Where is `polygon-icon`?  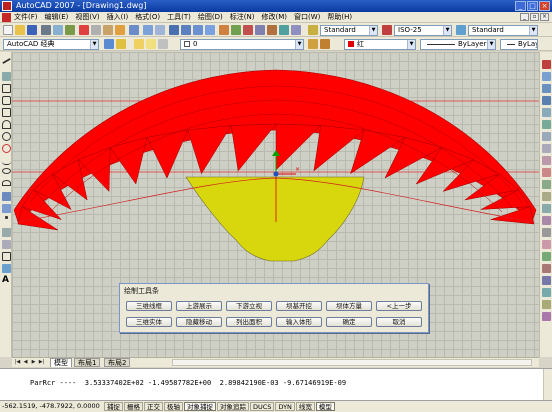
polygon-icon is located at coordinates (6, 100).